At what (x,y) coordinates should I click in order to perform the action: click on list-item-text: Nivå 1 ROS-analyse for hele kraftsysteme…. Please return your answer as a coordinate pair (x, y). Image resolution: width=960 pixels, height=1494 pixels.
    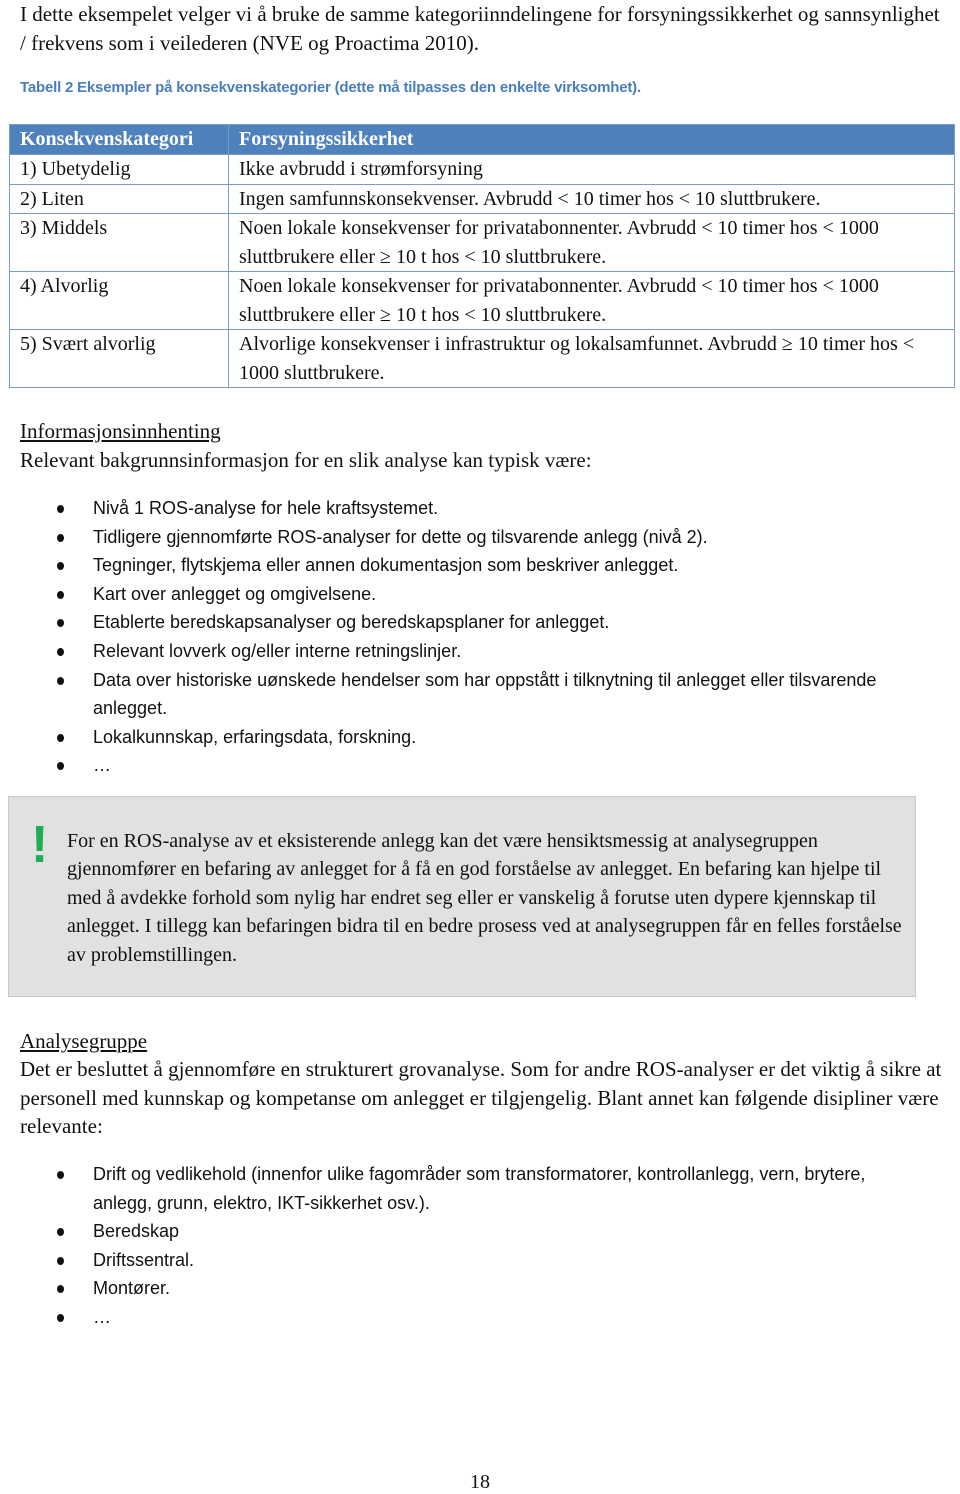
    Looking at the image, I should click on (266, 508).